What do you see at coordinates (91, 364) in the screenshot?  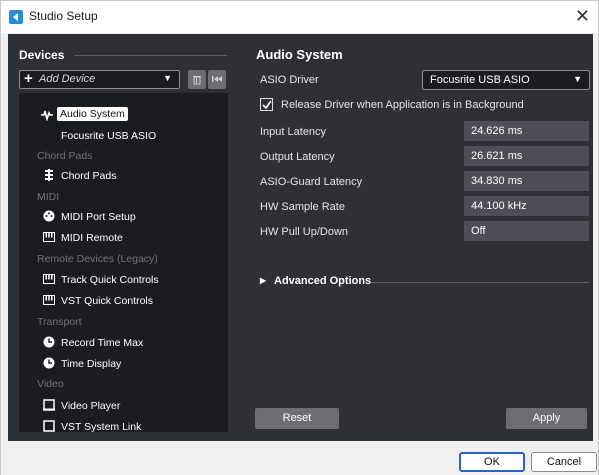 I see `tree-item-label: Time Display` at bounding box center [91, 364].